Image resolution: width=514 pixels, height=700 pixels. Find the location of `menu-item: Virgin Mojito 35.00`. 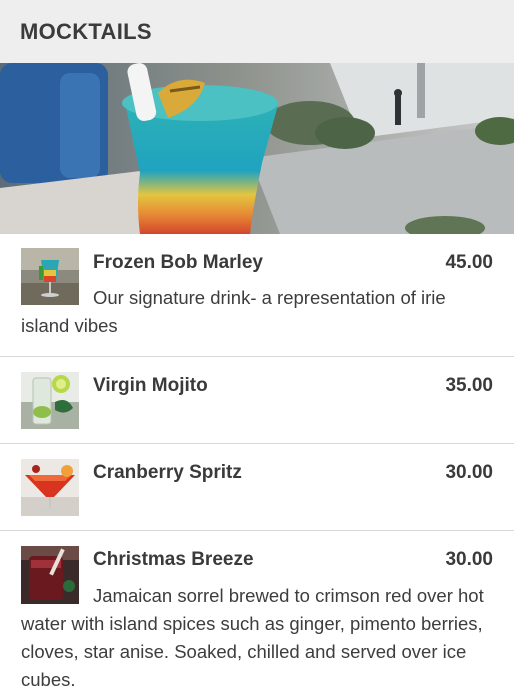

menu-item: Virgin Mojito 35.00 is located at coordinates (257, 400).